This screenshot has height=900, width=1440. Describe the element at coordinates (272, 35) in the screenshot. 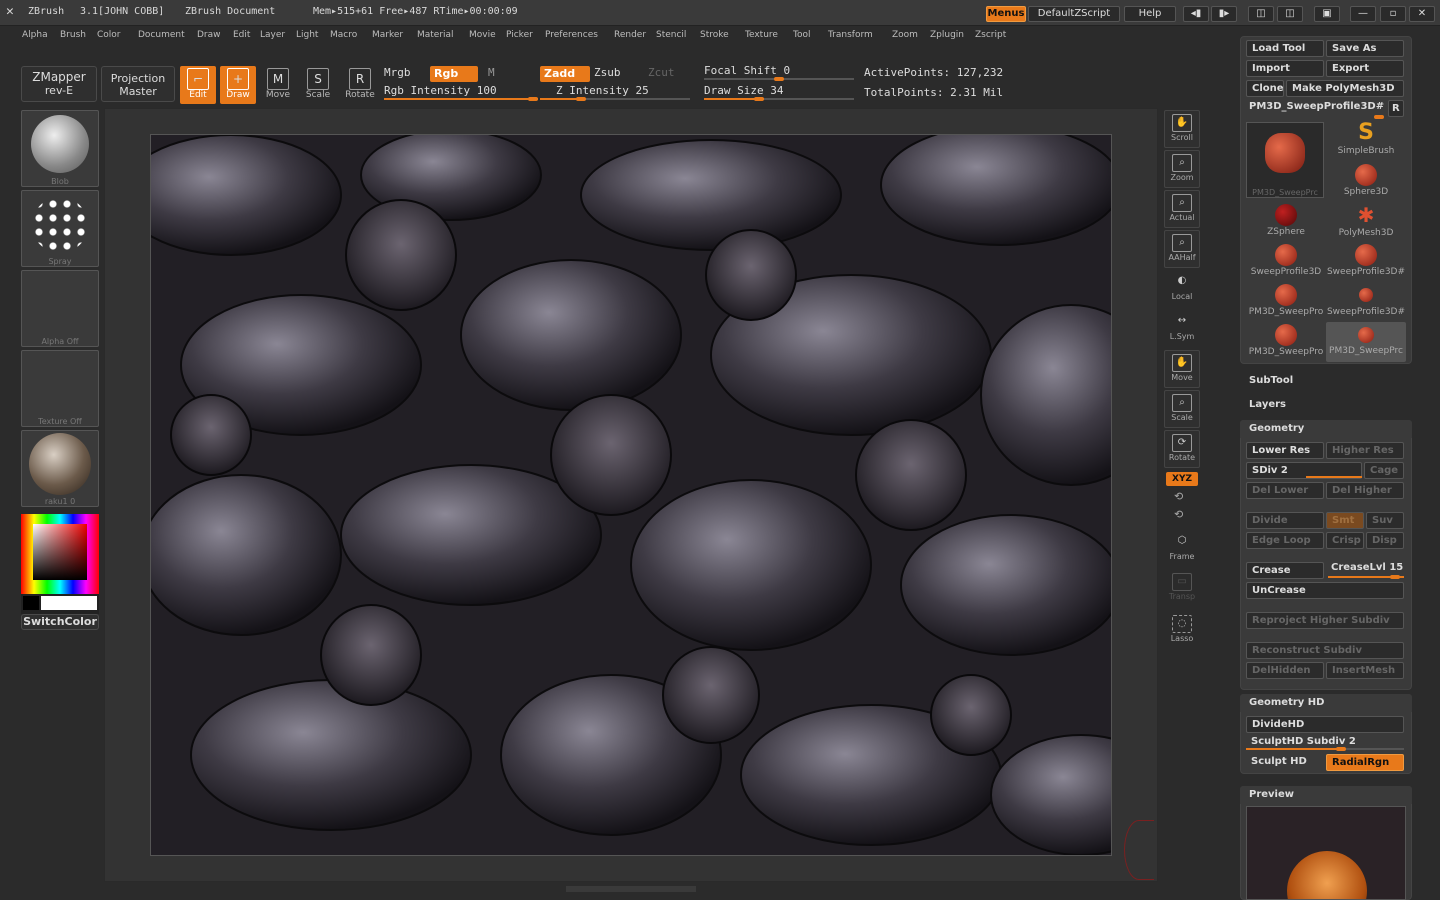

I see `menu-layer: Layer` at that location.